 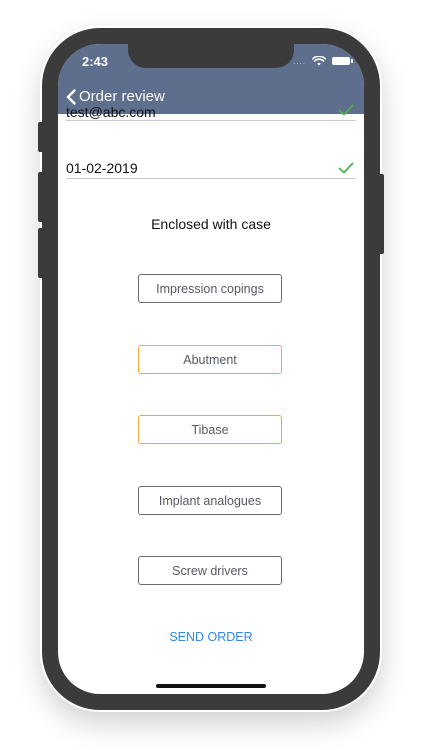 I want to click on email-value: test@abc.com, so click(x=111, y=112).